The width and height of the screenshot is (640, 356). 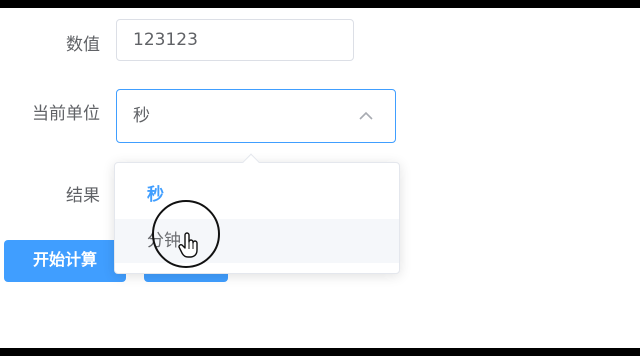 What do you see at coordinates (83, 45) in the screenshot?
I see `value-label: 数值` at bounding box center [83, 45].